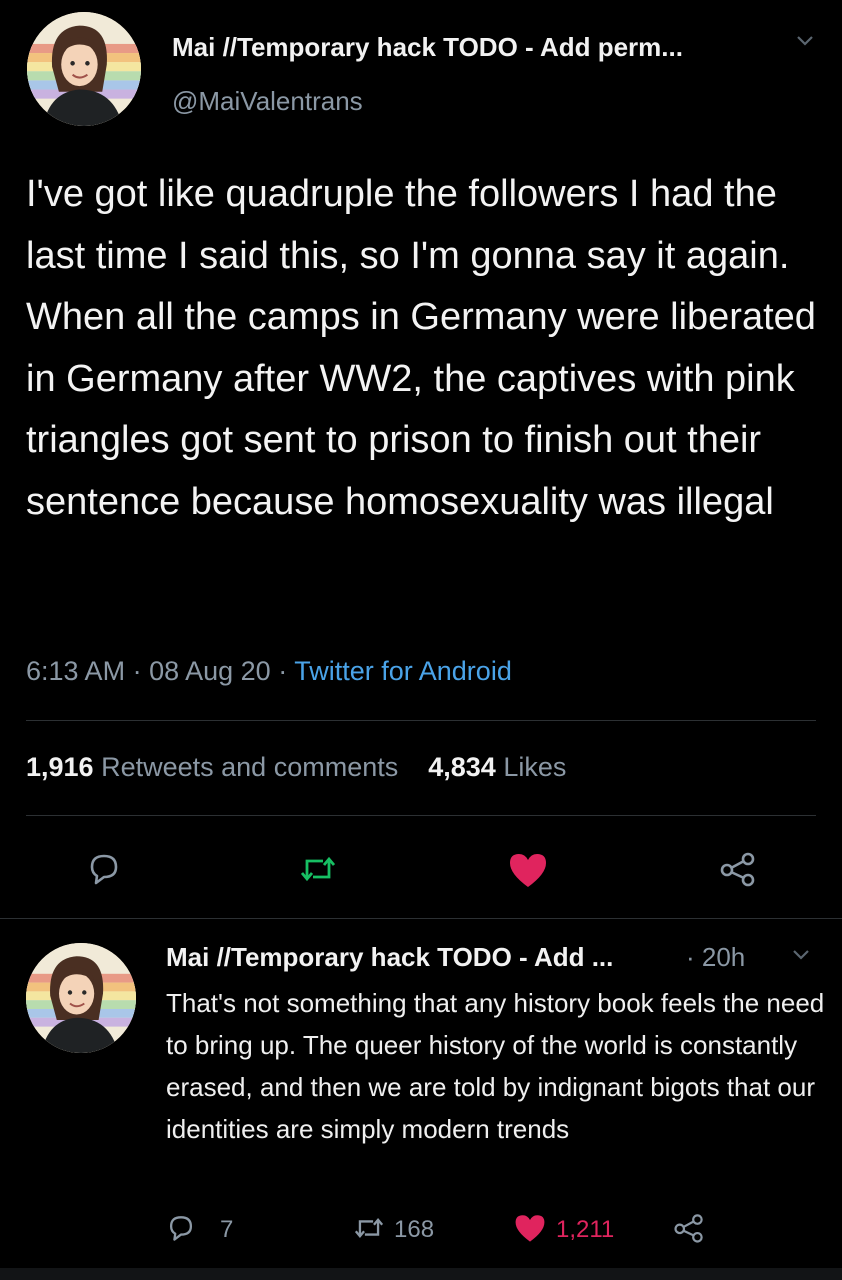  Describe the element at coordinates (723, 957) in the screenshot. I see `reply-time-value: 20h` at that location.